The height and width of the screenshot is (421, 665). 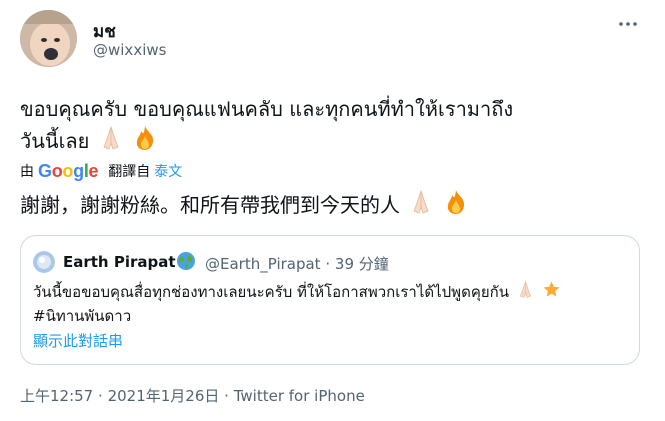 I want to click on tweet-time: 上午12:57, so click(x=56, y=396).